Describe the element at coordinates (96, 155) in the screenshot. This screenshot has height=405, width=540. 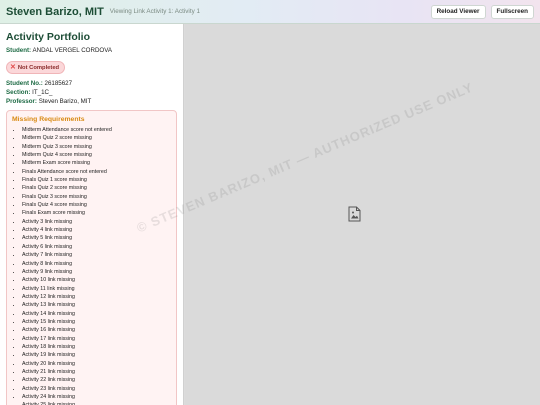
I see `missing-item: Midterm Quiz 4 score missing` at that location.